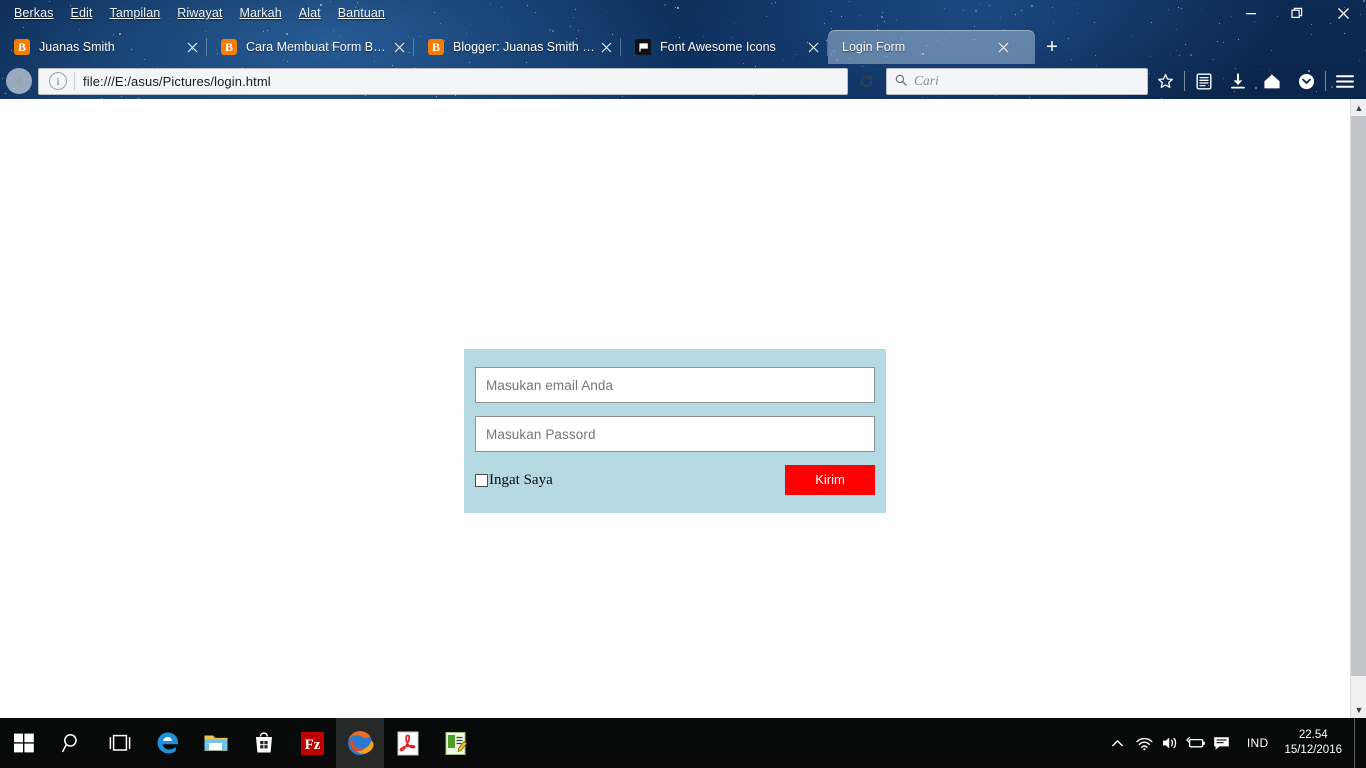 Image resolution: width=1366 pixels, height=768 pixels. I want to click on submit-button: Kirim, so click(830, 480).